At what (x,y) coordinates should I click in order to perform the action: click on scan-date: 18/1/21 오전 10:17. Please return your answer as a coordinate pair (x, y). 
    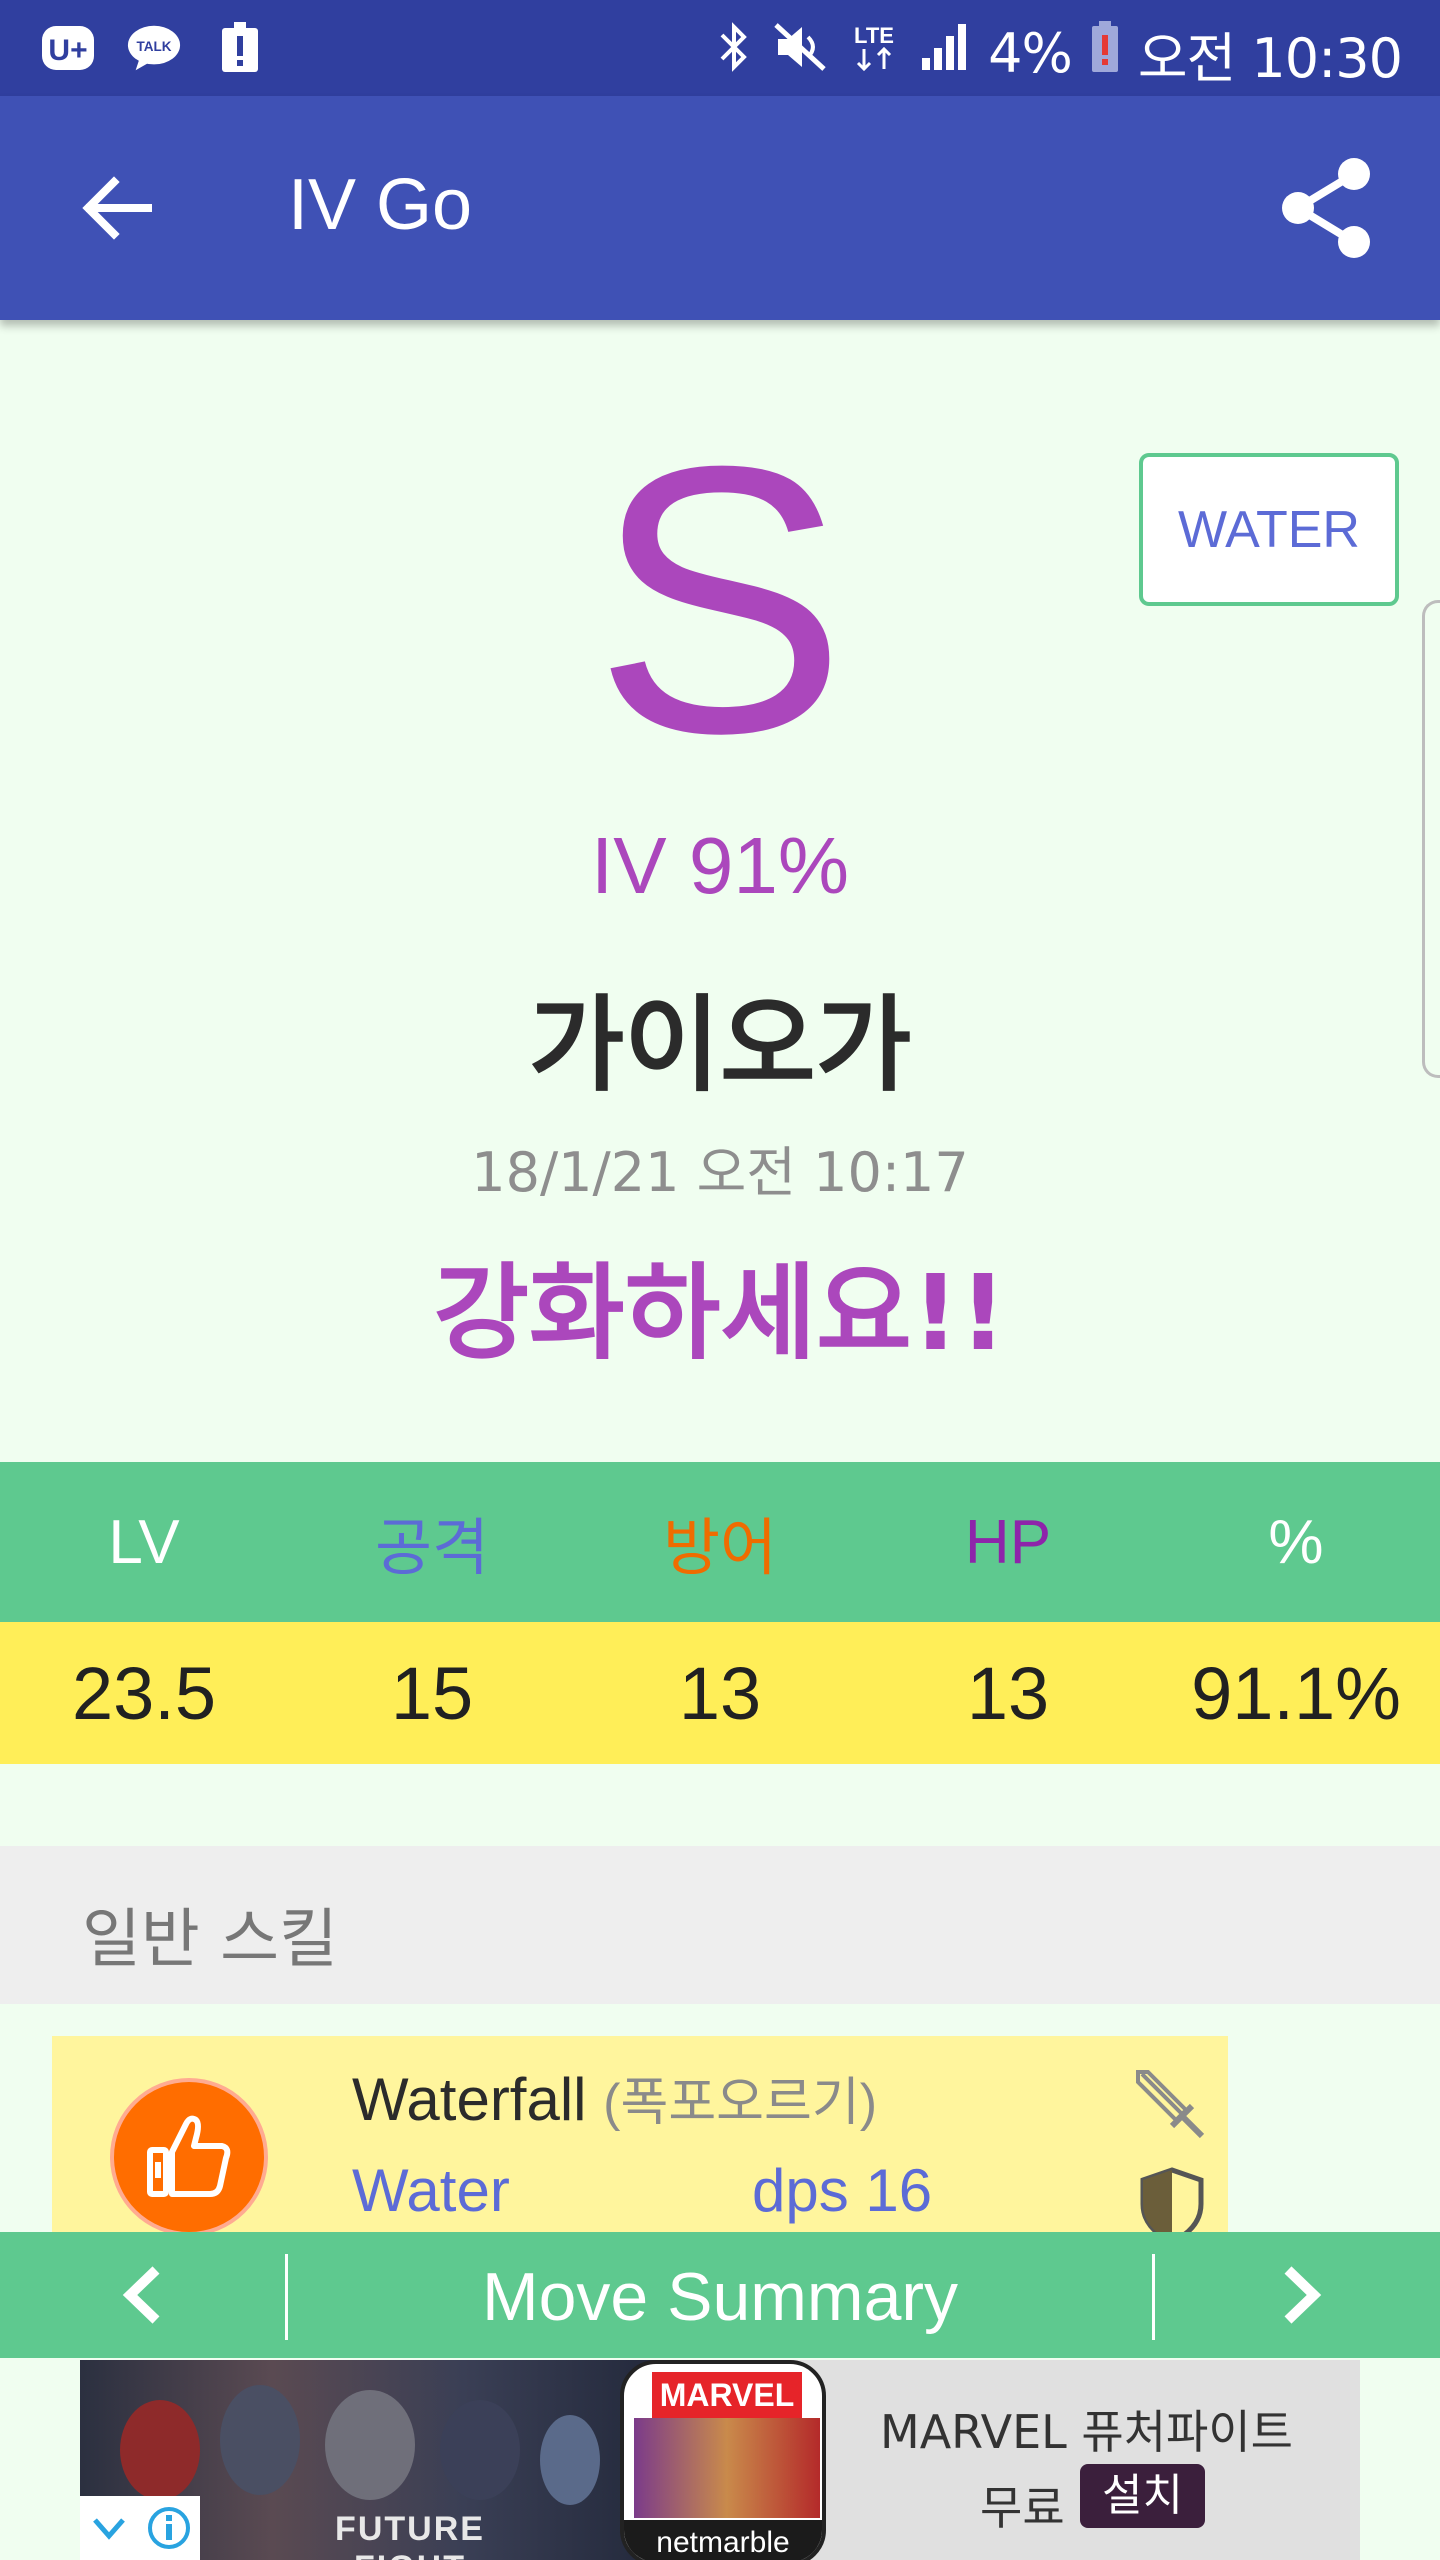
    Looking at the image, I should click on (720, 1172).